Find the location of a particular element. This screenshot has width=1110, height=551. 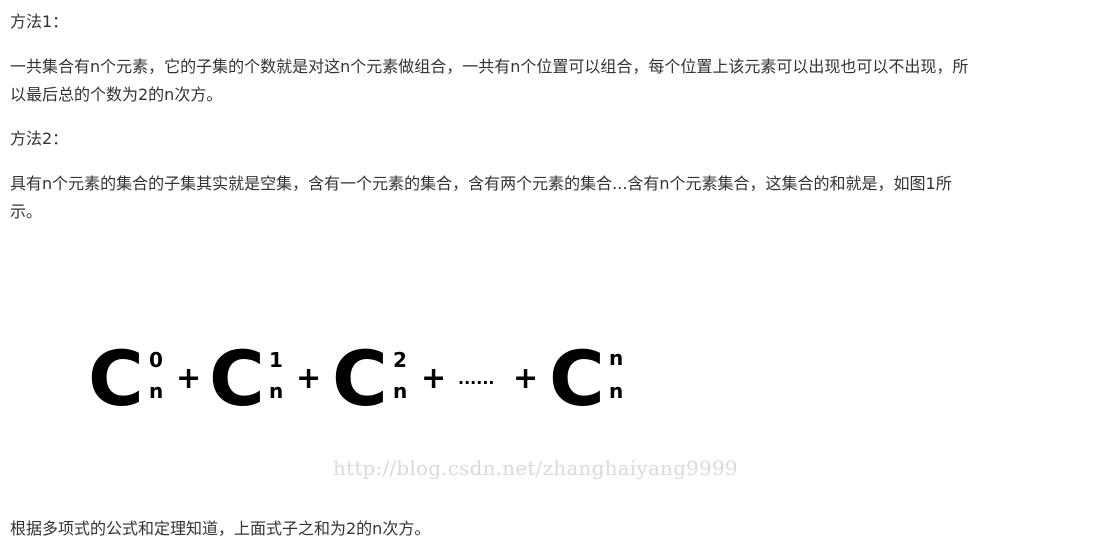

blog-watermark: http://blog.csdn.net/zhanghaiyang9999 is located at coordinates (535, 468).